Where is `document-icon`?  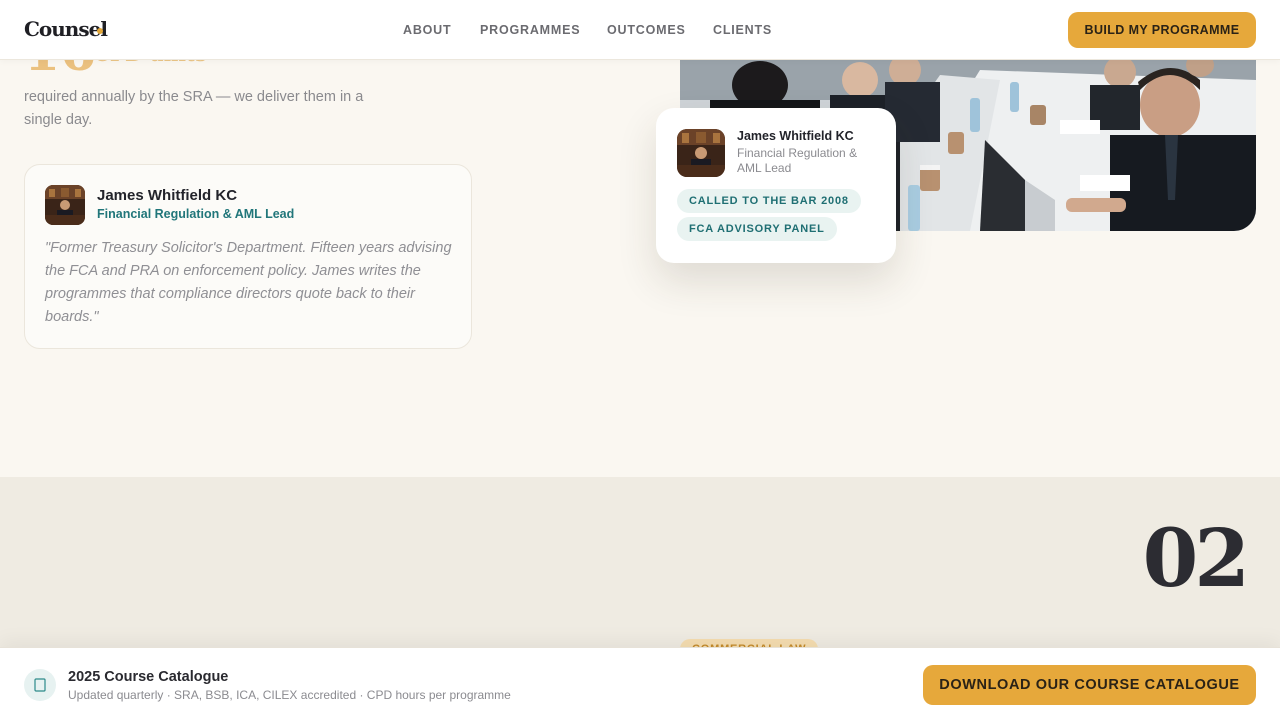
document-icon is located at coordinates (40, 685).